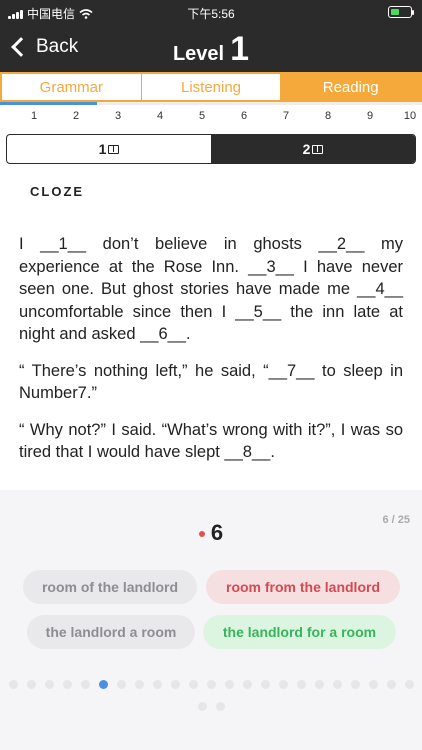 Image resolution: width=422 pixels, height=750 pixels. I want to click on question-number-10: 10, so click(410, 116).